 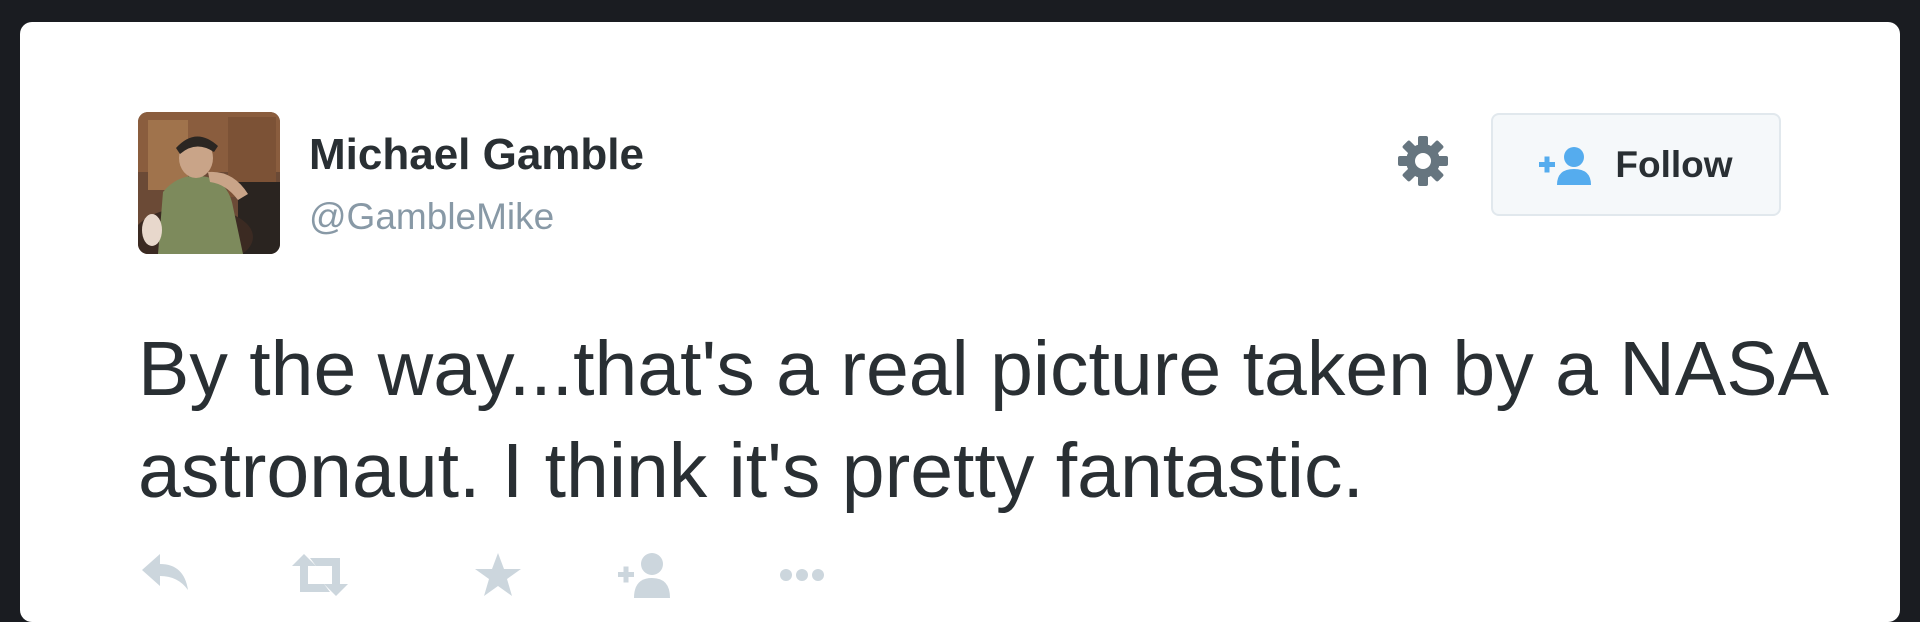 I want to click on follow-button: Follow, so click(x=1636, y=164).